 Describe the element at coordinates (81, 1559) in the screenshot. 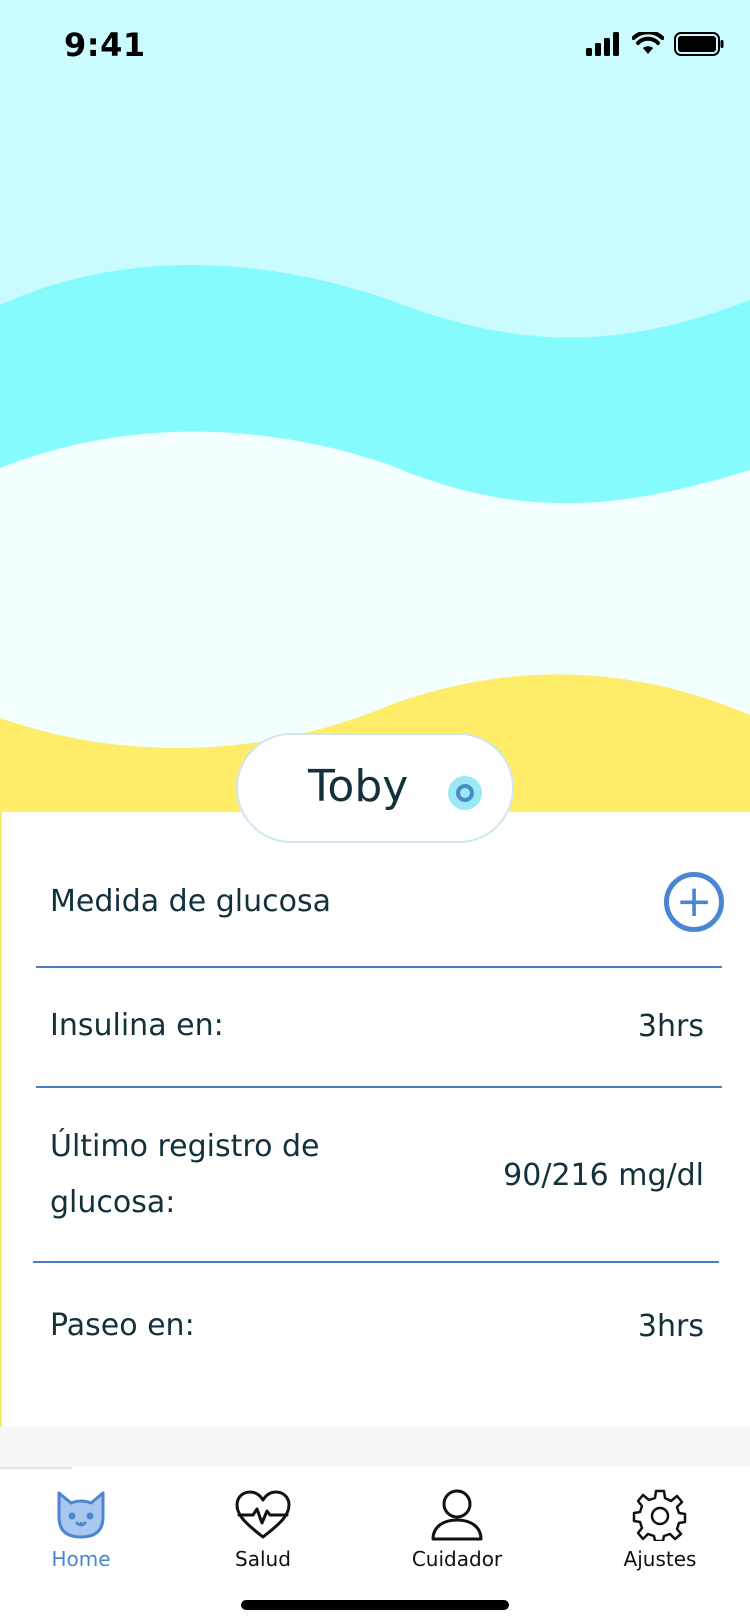

I see `tab-home-label: Home` at that location.